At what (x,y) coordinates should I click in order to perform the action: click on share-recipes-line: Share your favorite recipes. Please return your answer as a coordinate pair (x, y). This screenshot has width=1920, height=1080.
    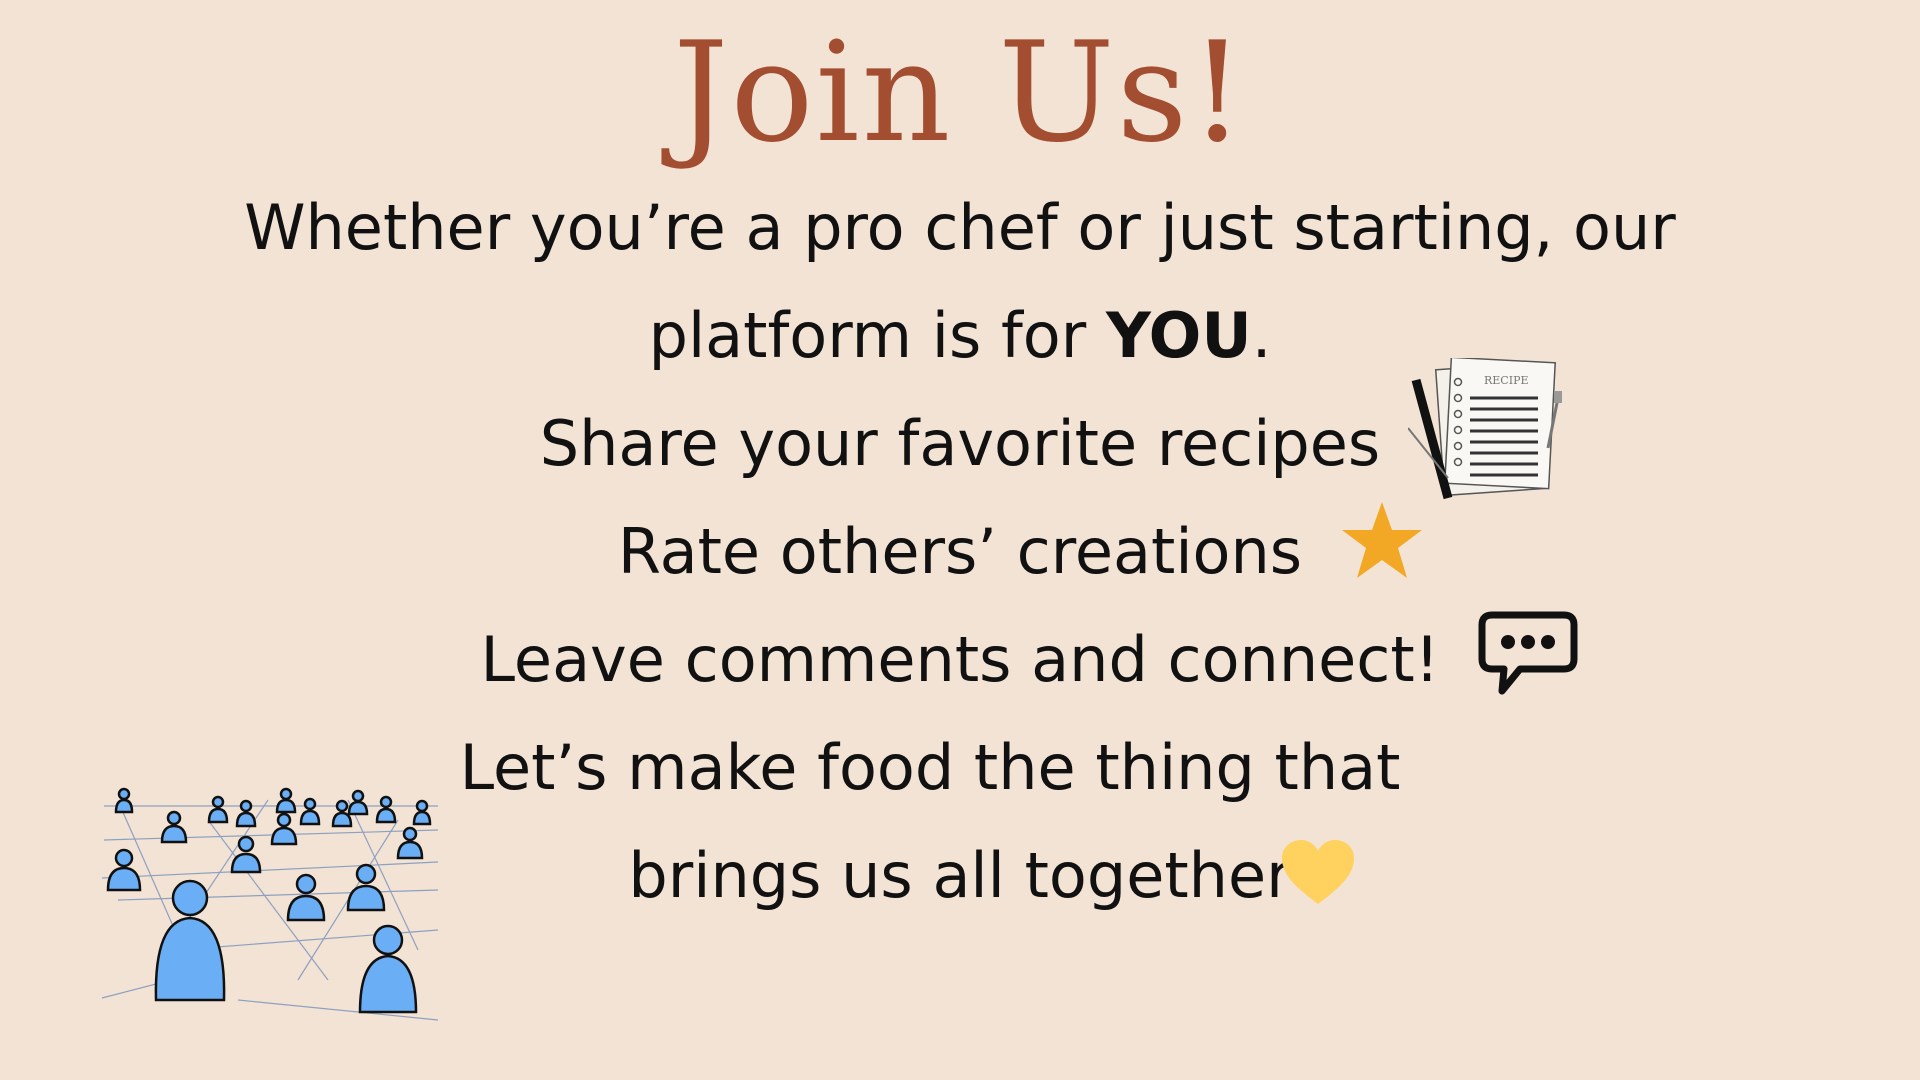
    Looking at the image, I should click on (960, 444).